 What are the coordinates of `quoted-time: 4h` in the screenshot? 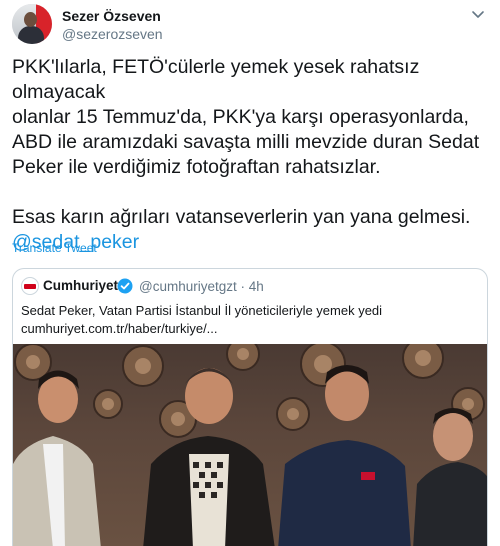 It's located at (256, 286).